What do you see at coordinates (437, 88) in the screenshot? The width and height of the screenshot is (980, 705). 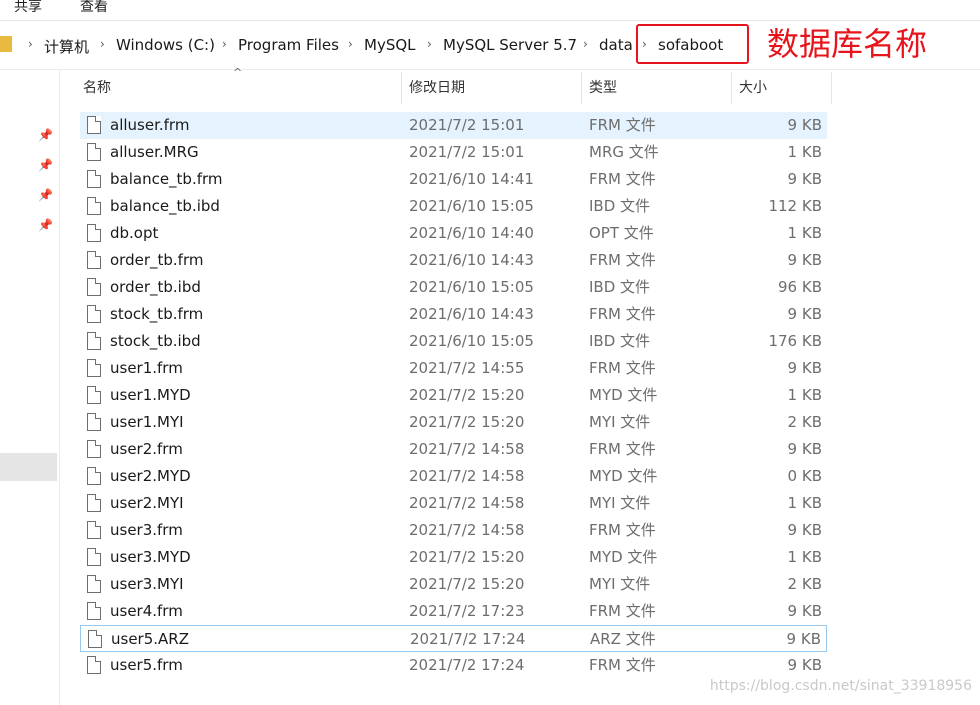 I see `column-header-date: 修改日期` at bounding box center [437, 88].